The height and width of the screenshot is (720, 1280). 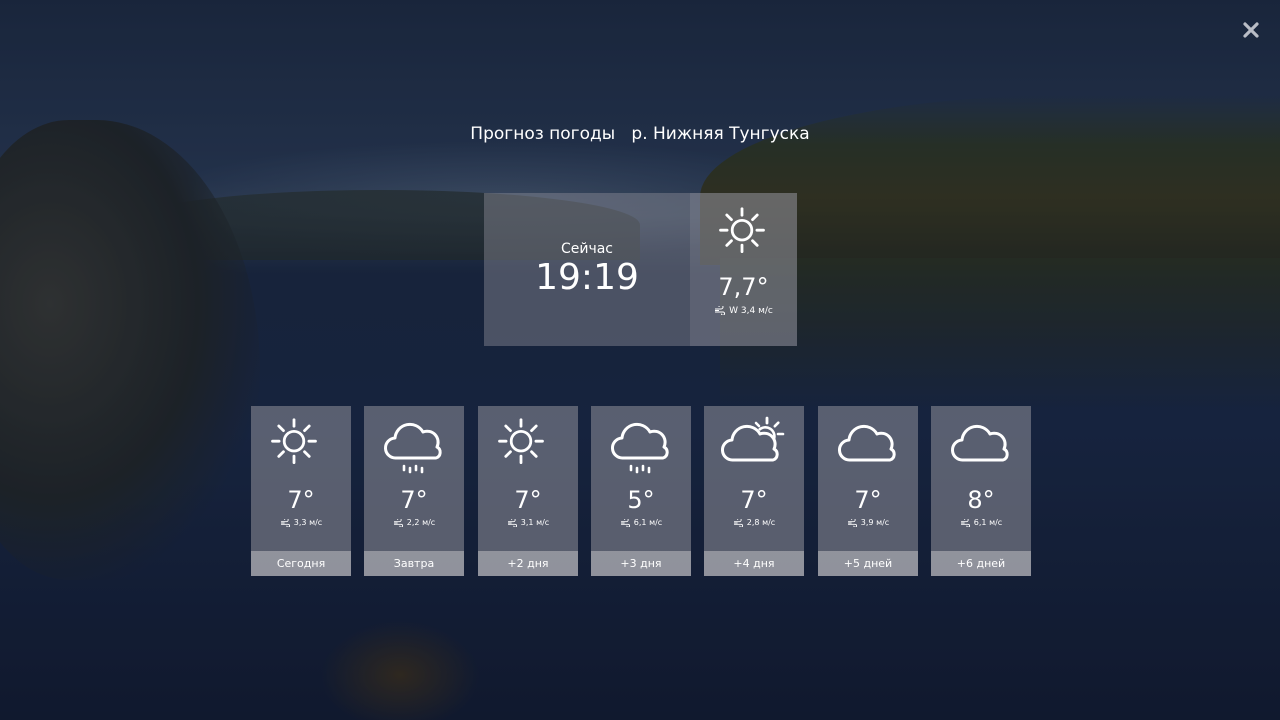 What do you see at coordinates (868, 563) in the screenshot?
I see `forecast-day-label: +5 дней` at bounding box center [868, 563].